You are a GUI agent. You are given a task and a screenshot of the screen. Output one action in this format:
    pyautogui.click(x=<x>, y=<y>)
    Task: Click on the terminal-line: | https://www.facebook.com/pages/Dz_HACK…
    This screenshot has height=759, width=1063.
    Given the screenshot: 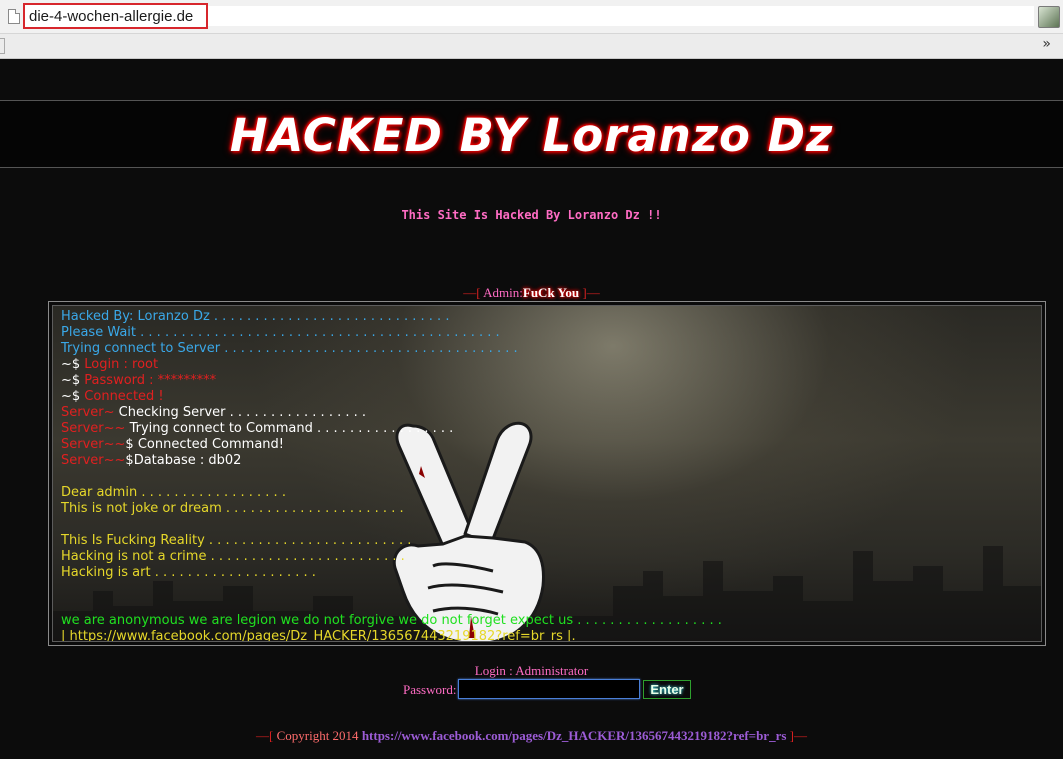 What is the action you would take?
    pyautogui.click(x=391, y=635)
    